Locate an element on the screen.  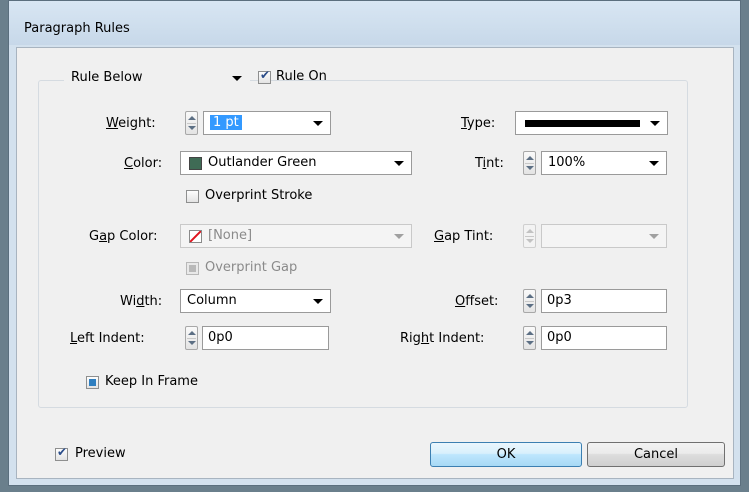
rule-on-checkbox is located at coordinates (264, 76).